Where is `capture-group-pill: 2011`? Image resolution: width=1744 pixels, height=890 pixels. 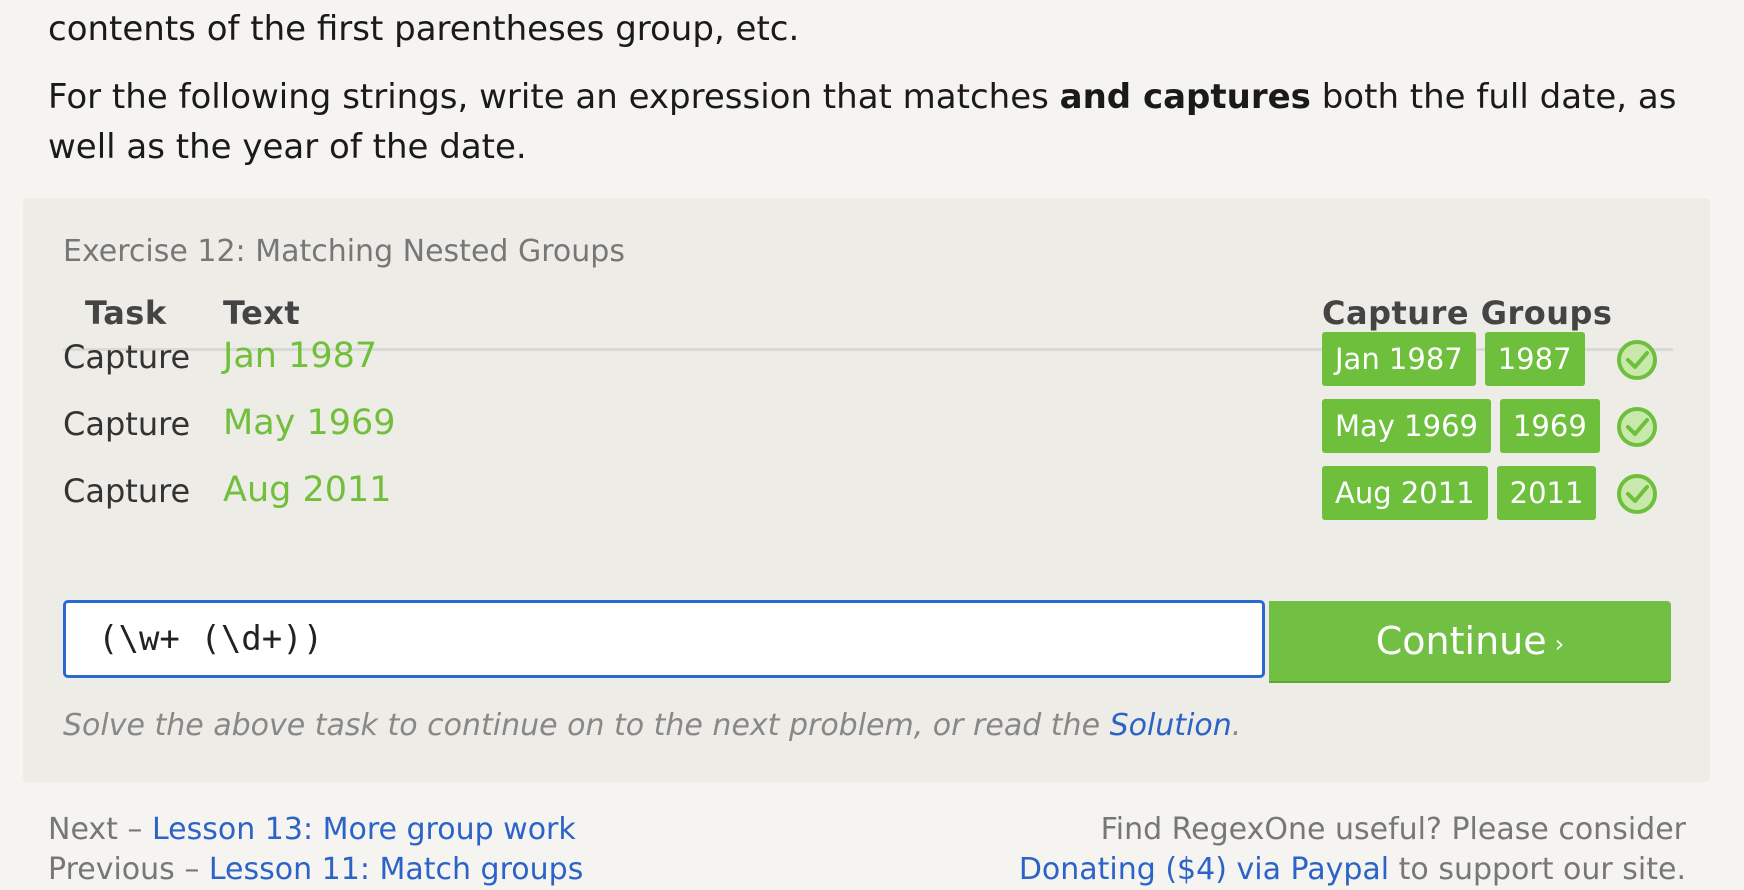
capture-group-pill: 2011 is located at coordinates (1546, 493).